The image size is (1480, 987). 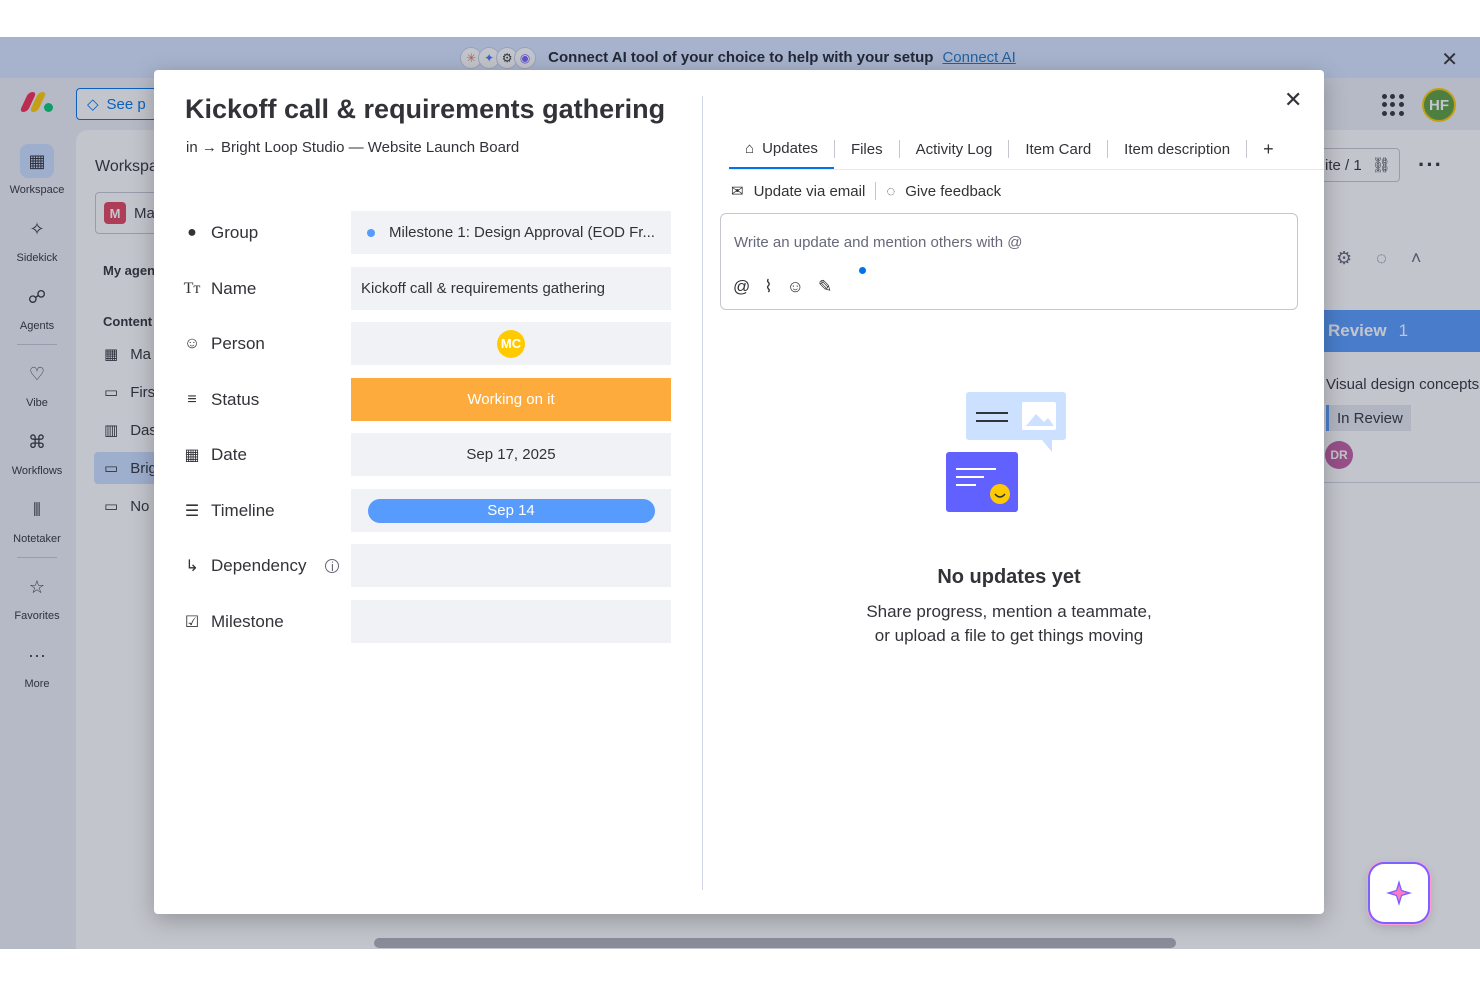 I want to click on field-label-text: Dependency, so click(x=259, y=565).